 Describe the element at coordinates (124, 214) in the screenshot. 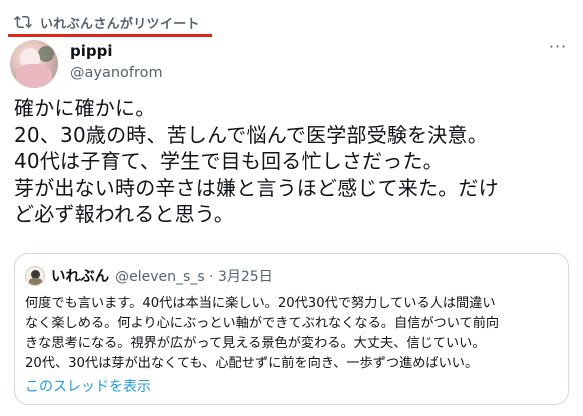

I see `tweet-text-line: ど必ず報われると思う。` at that location.